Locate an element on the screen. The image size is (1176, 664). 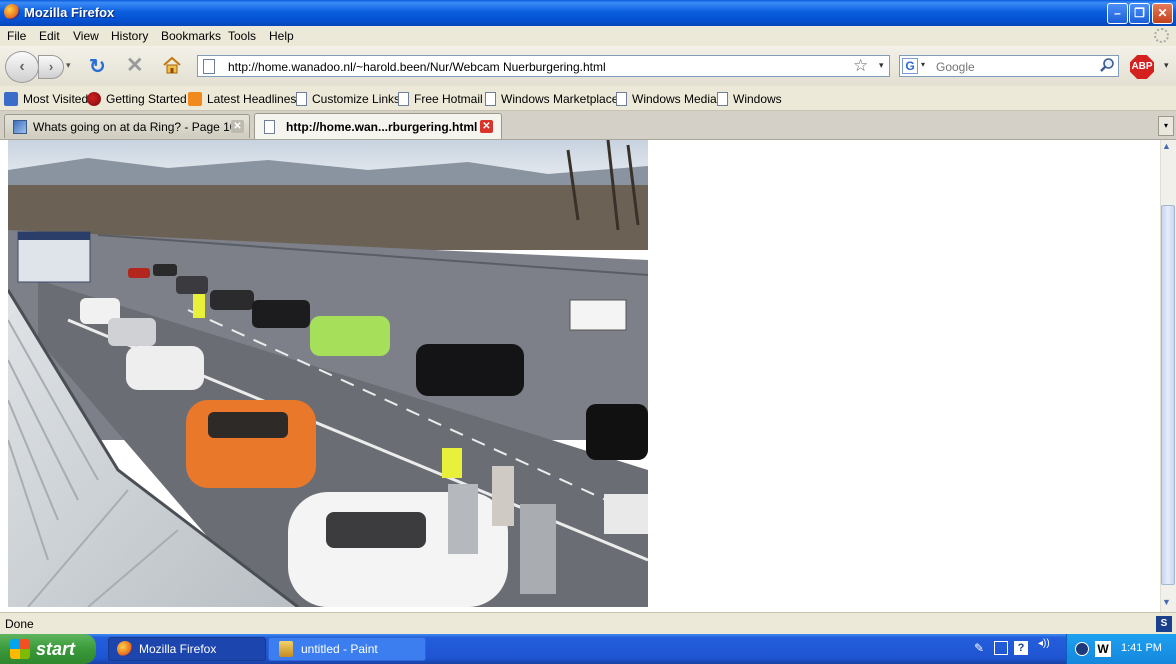
taskbar-item-firefox: Mozilla Firefox is located at coordinates (187, 649).